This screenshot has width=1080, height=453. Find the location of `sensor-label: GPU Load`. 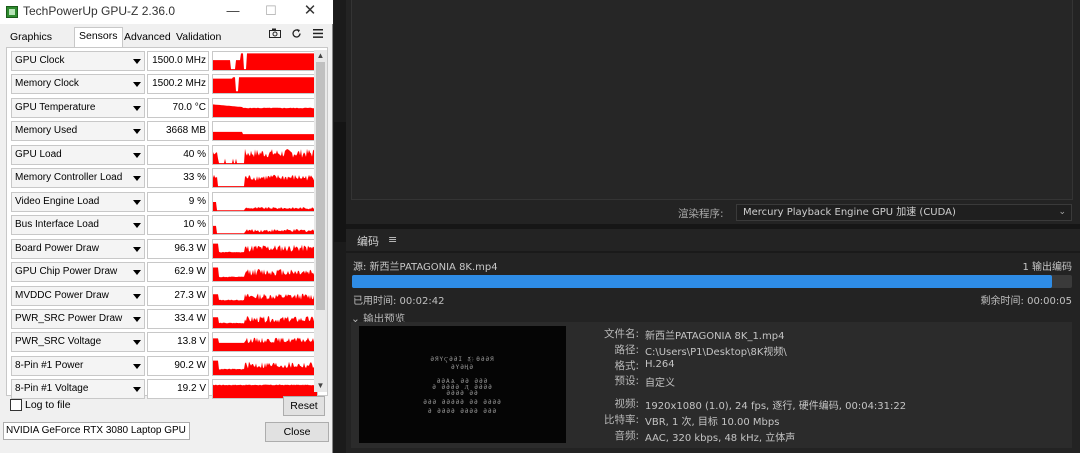

sensor-label: GPU Load is located at coordinates (38, 154).